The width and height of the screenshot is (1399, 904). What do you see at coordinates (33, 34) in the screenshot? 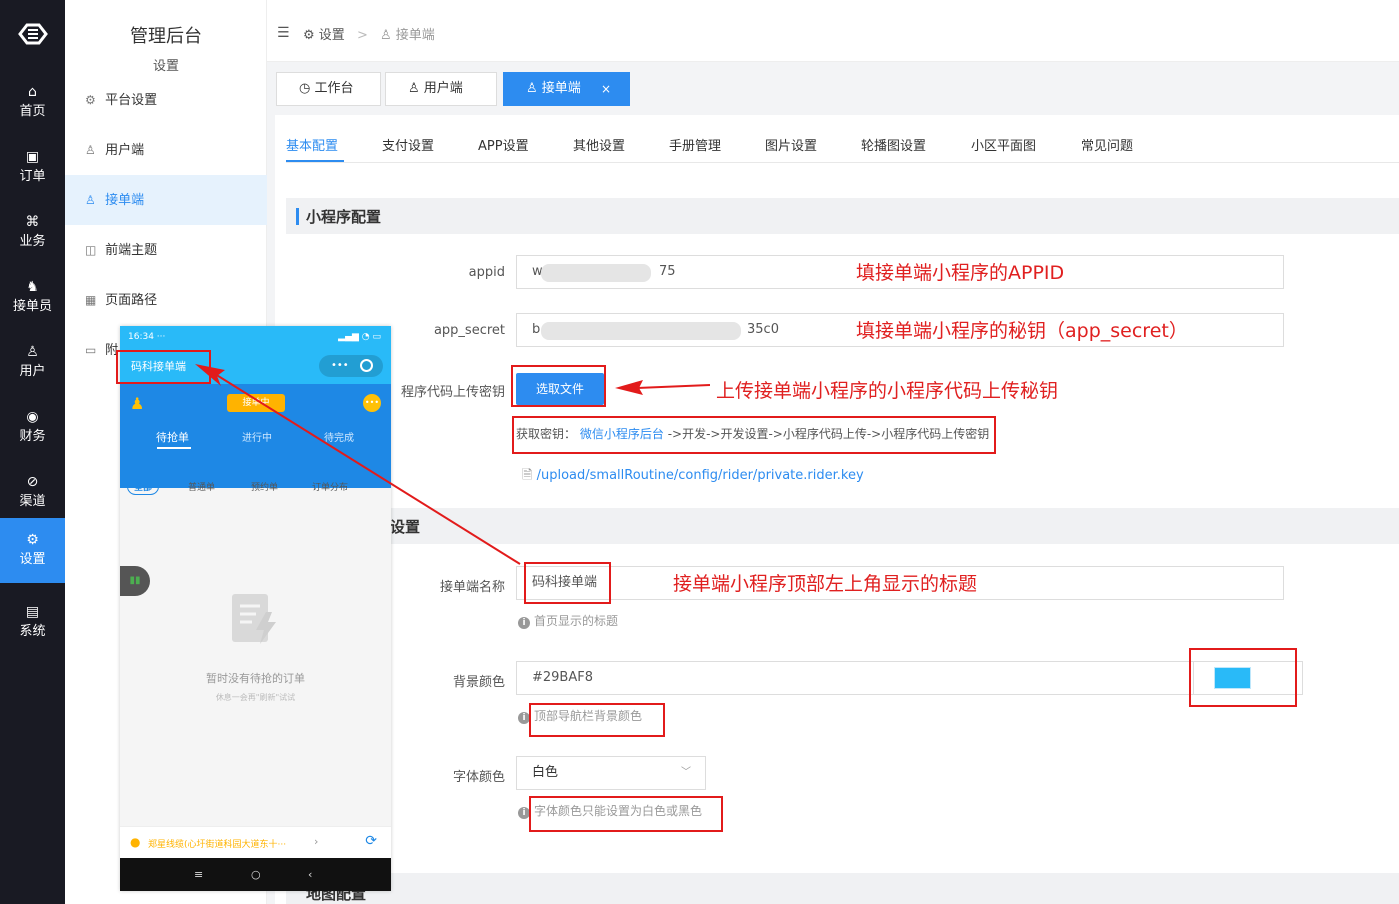
I see `logo-icon` at bounding box center [33, 34].